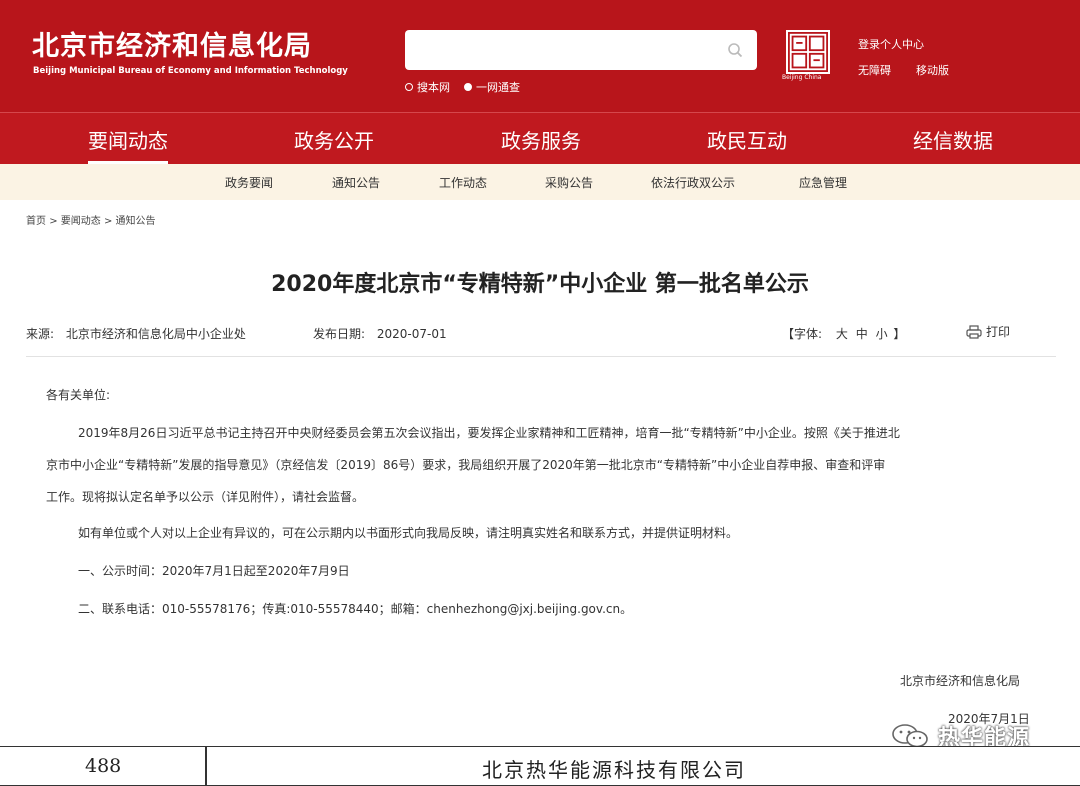 Image resolution: width=1080 pixels, height=786 pixels. What do you see at coordinates (411, 334) in the screenshot?
I see `date-value: 2020-07-01` at bounding box center [411, 334].